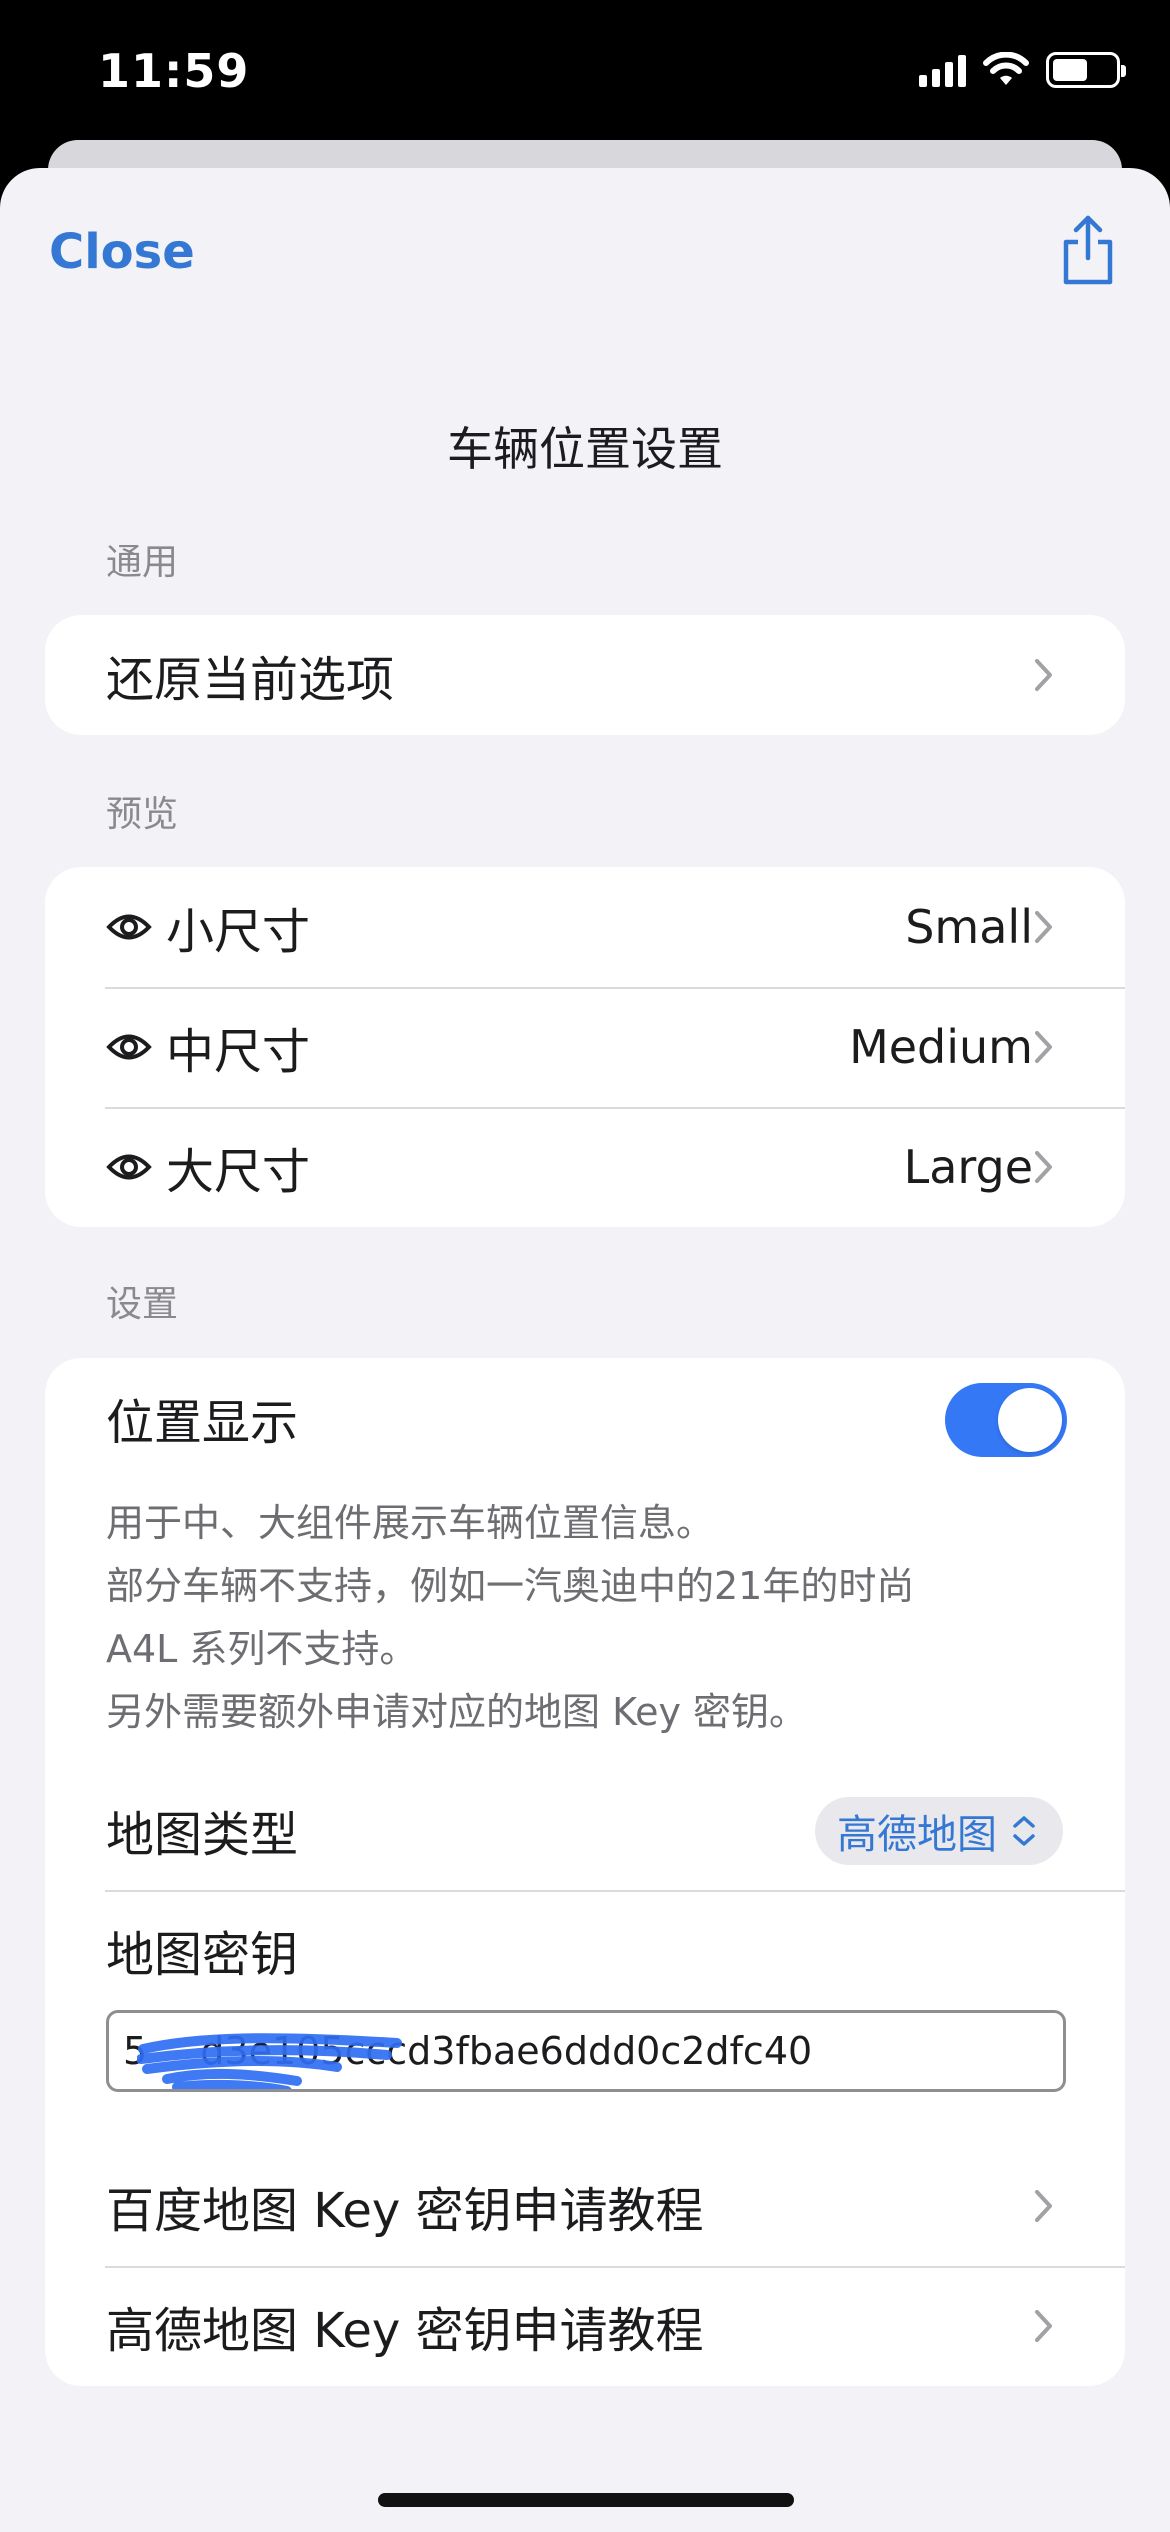 The width and height of the screenshot is (1170, 2532). Describe the element at coordinates (942, 70) in the screenshot. I see `cellular-signal-icon` at that location.